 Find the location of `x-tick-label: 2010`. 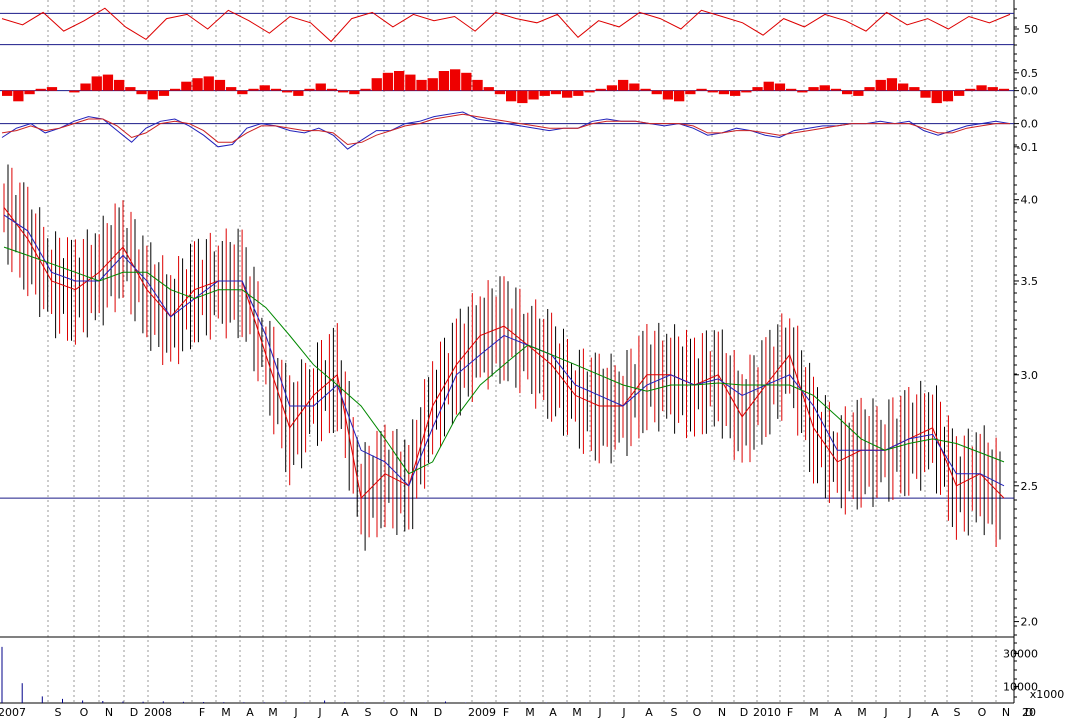

x-tick-label: 2010 is located at coordinates (767, 712).